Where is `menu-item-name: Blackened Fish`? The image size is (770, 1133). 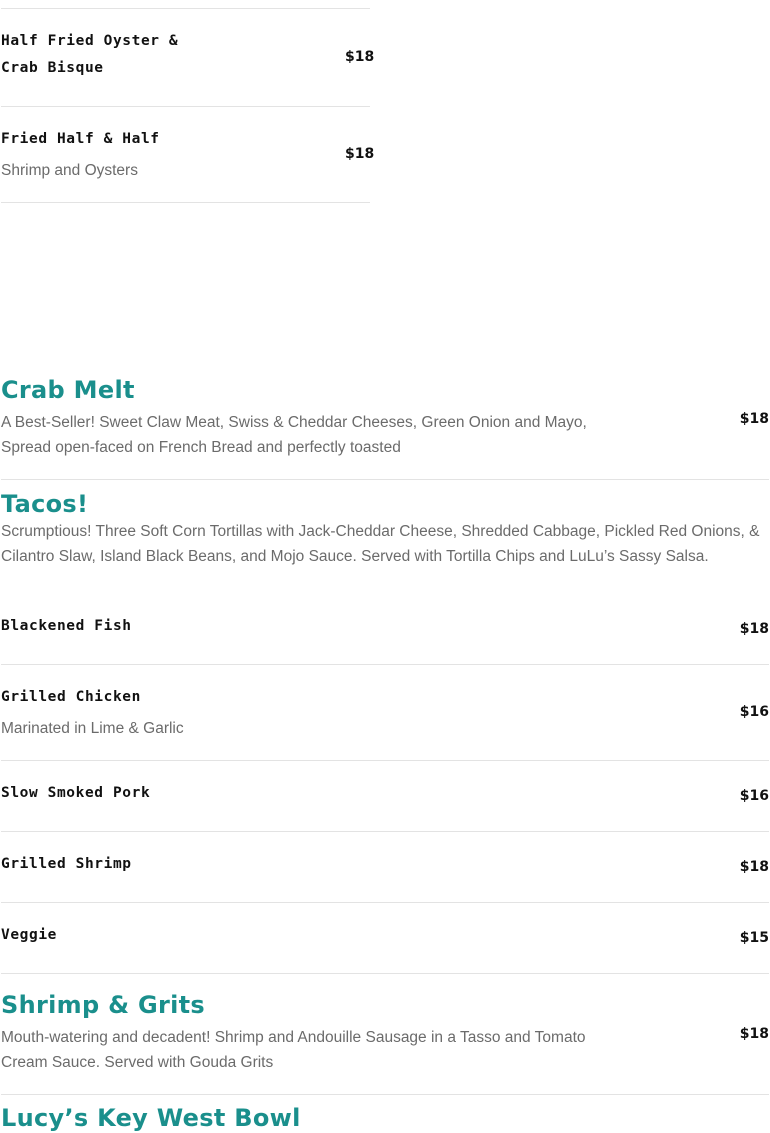 menu-item-name: Blackened Fish is located at coordinates (66, 626).